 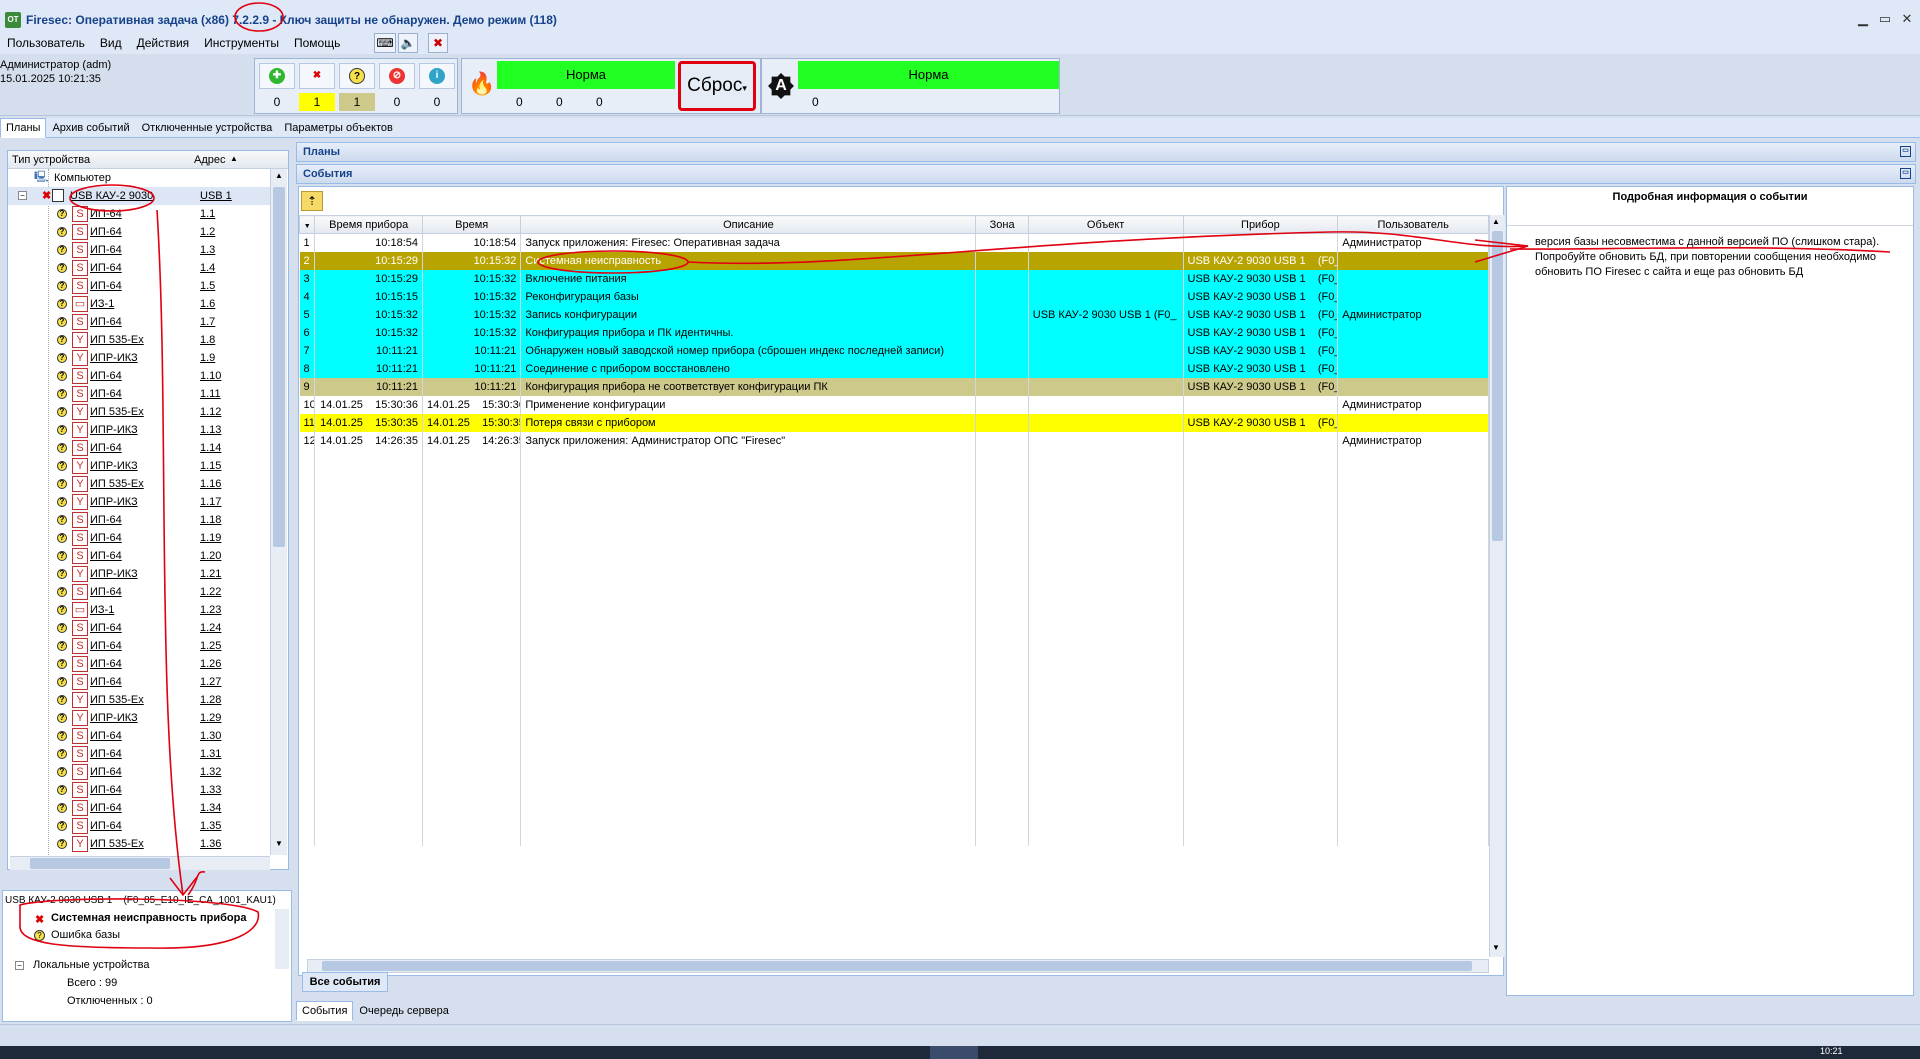 I want to click on col-time: Время, so click(x=471, y=224).